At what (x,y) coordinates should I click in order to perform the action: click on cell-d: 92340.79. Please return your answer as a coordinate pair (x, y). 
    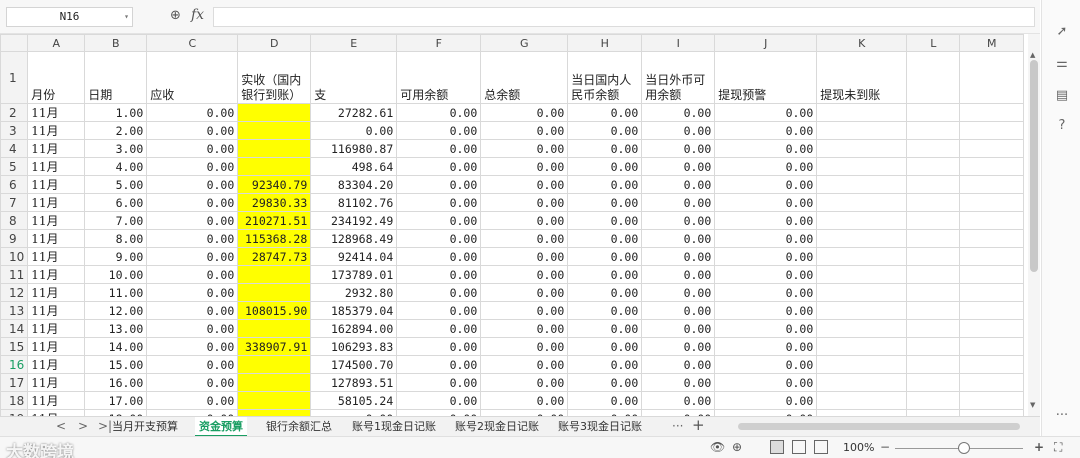
    Looking at the image, I should click on (274, 184).